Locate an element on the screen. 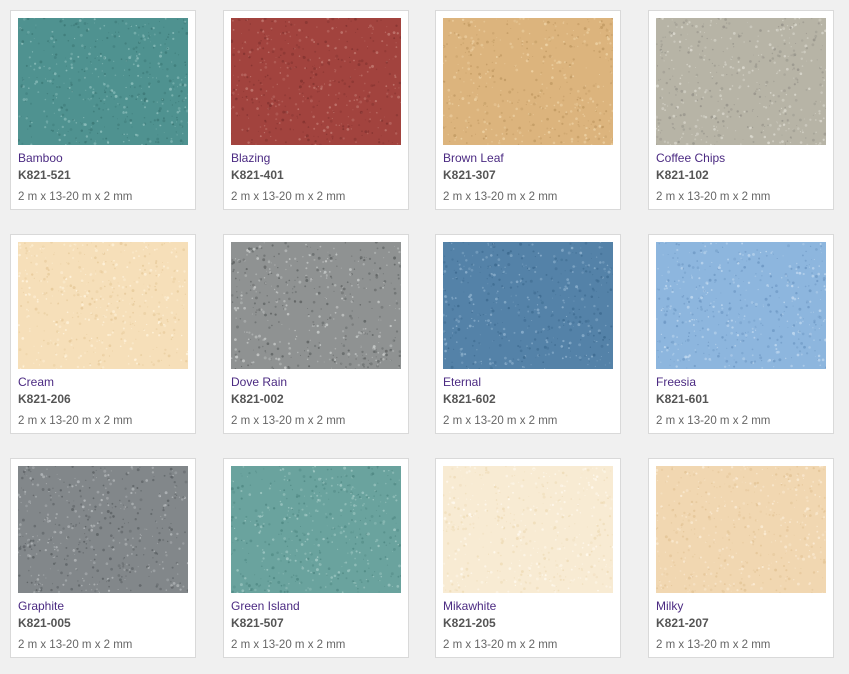  product-name: Bamboo is located at coordinates (40, 158).